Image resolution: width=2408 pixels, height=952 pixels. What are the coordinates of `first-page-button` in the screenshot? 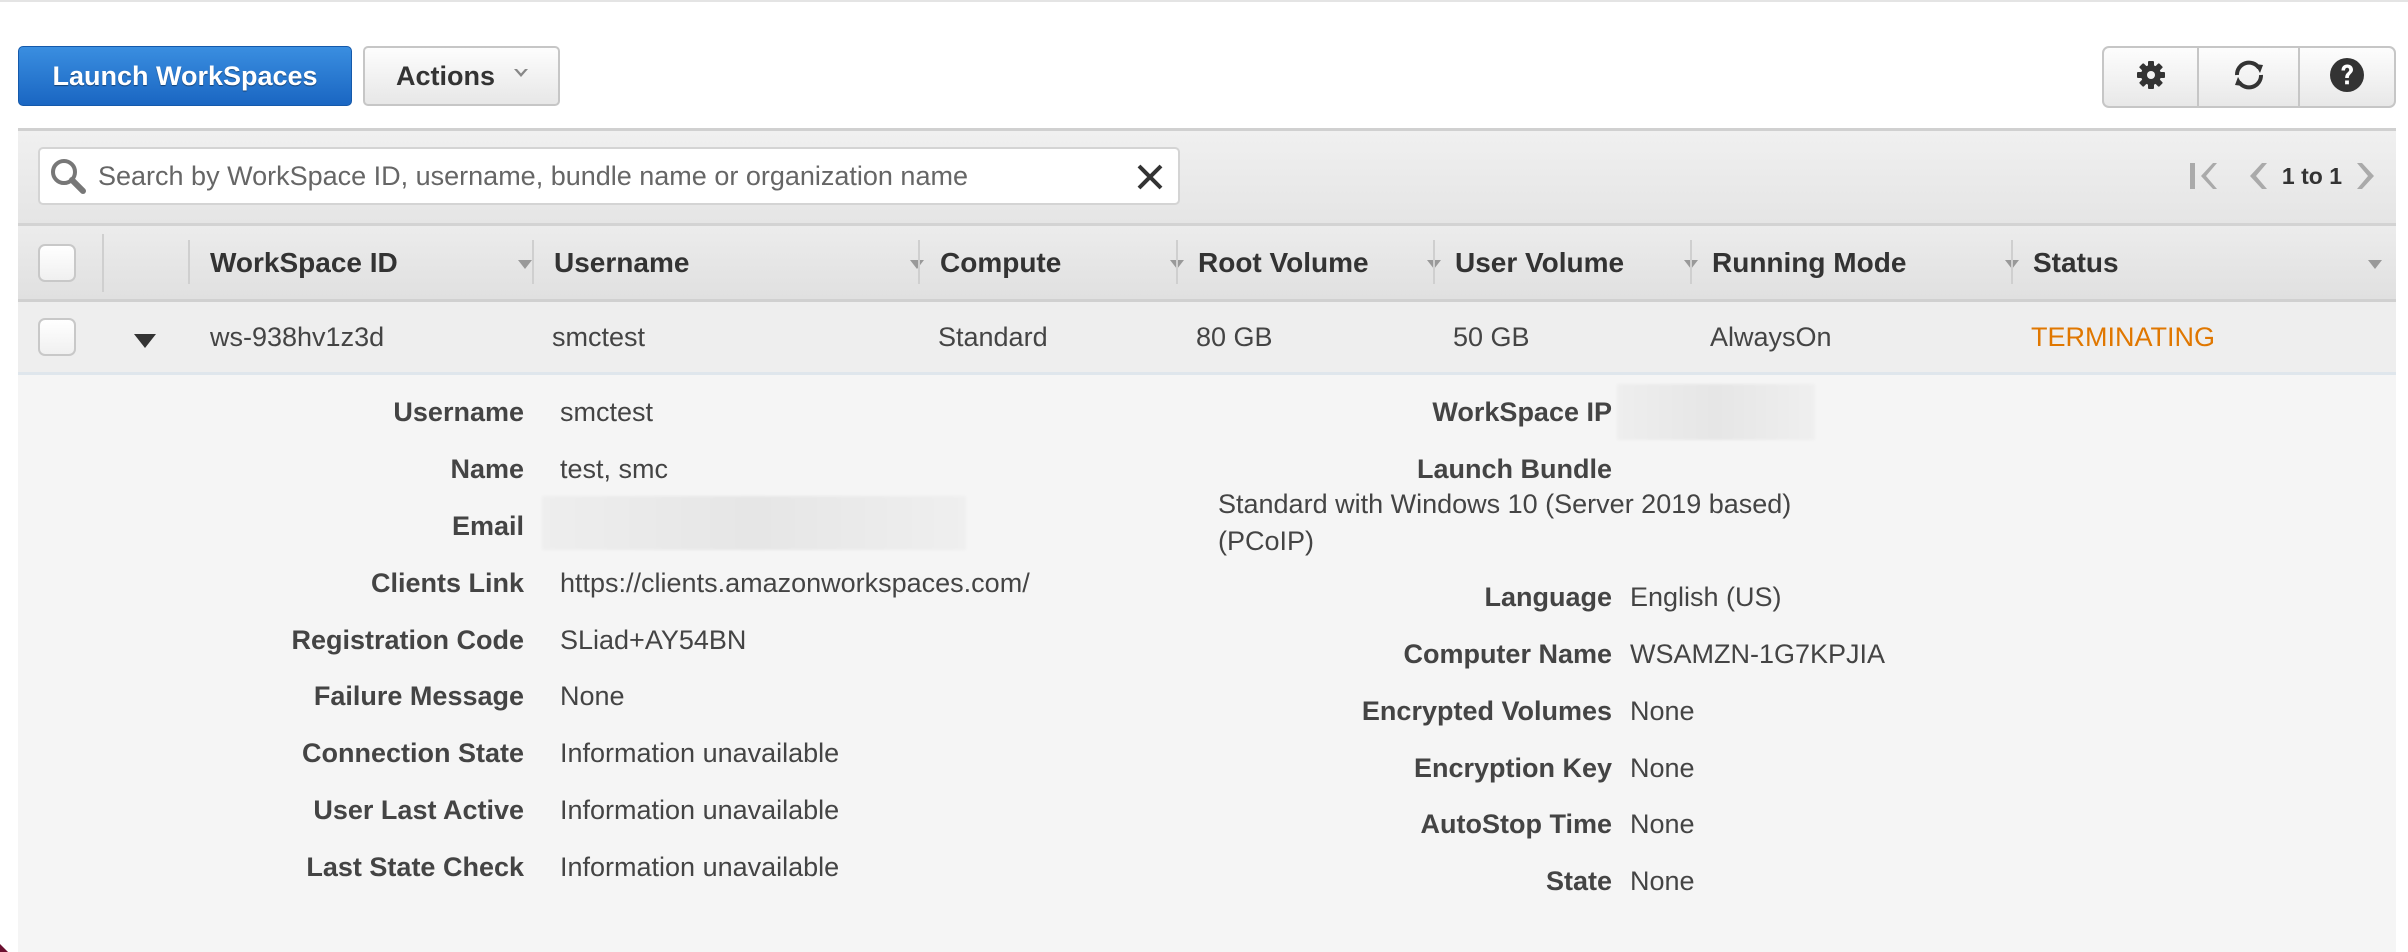 It's located at (2204, 176).